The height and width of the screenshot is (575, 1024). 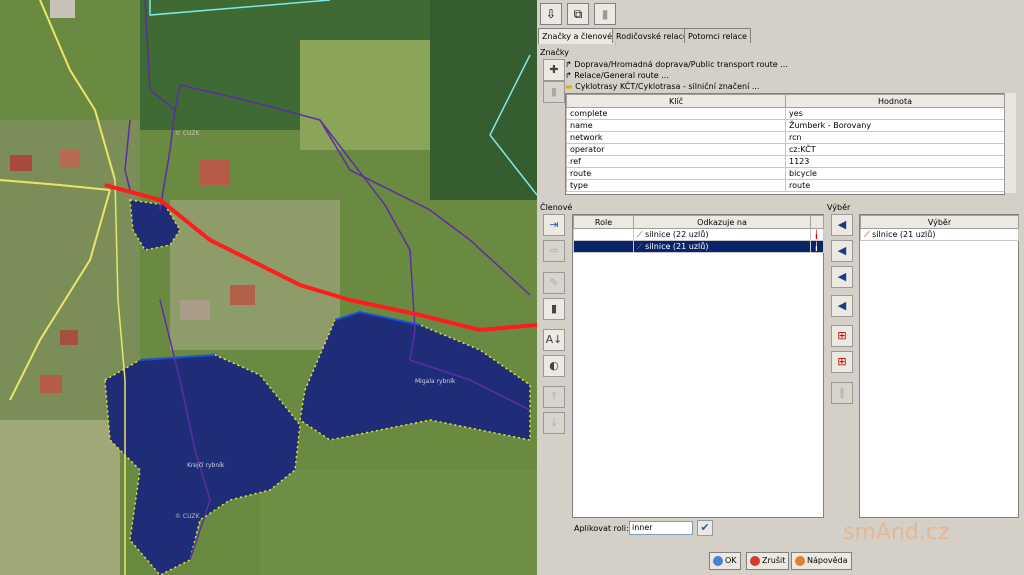 I want to click on role-input: inner, so click(x=661, y=528).